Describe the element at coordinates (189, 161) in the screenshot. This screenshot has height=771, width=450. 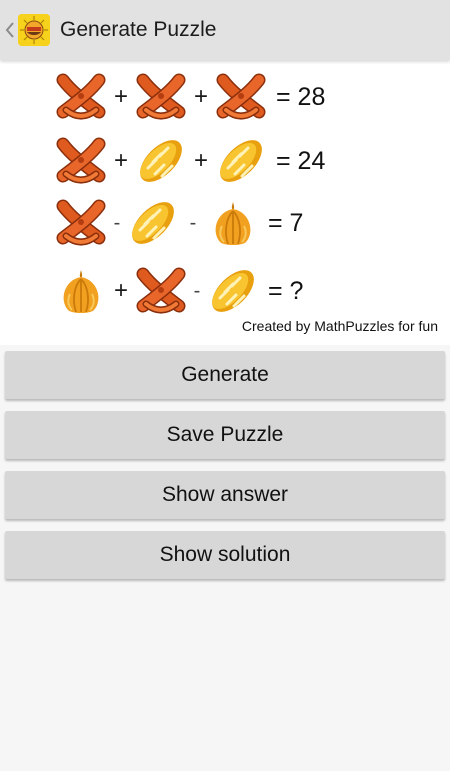
I see `puzzle-row-2: + + = 24` at that location.